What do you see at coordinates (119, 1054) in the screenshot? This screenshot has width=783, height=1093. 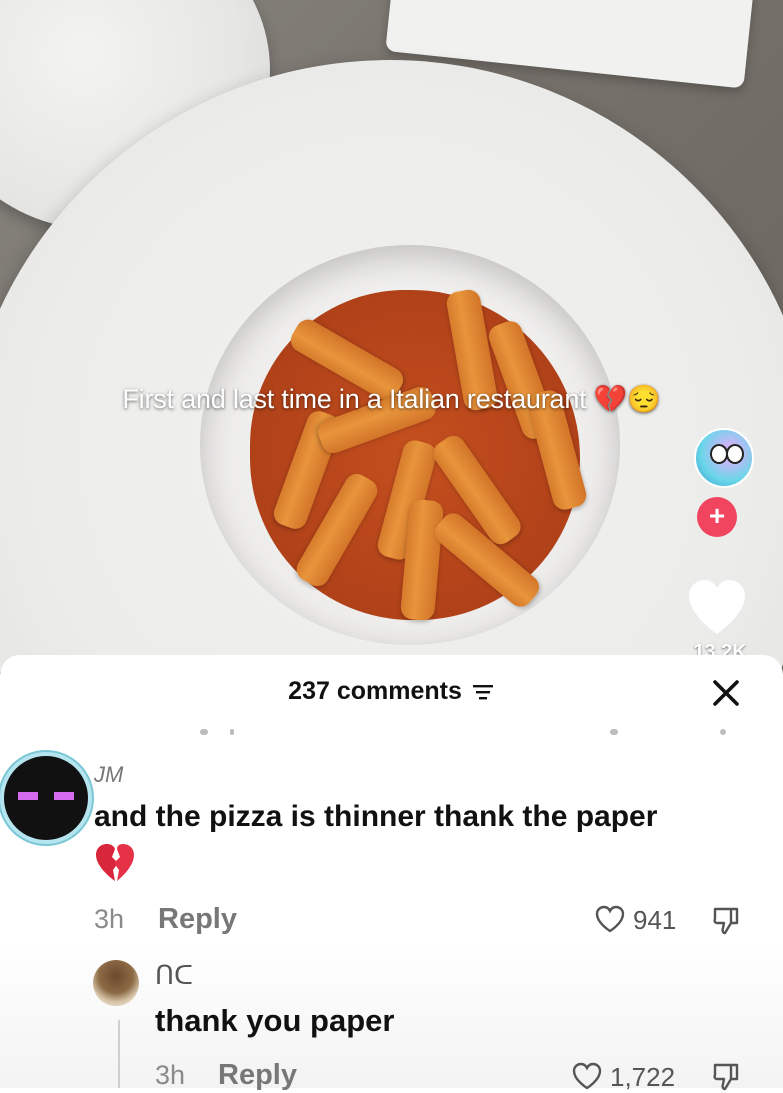 I see `thread-line` at bounding box center [119, 1054].